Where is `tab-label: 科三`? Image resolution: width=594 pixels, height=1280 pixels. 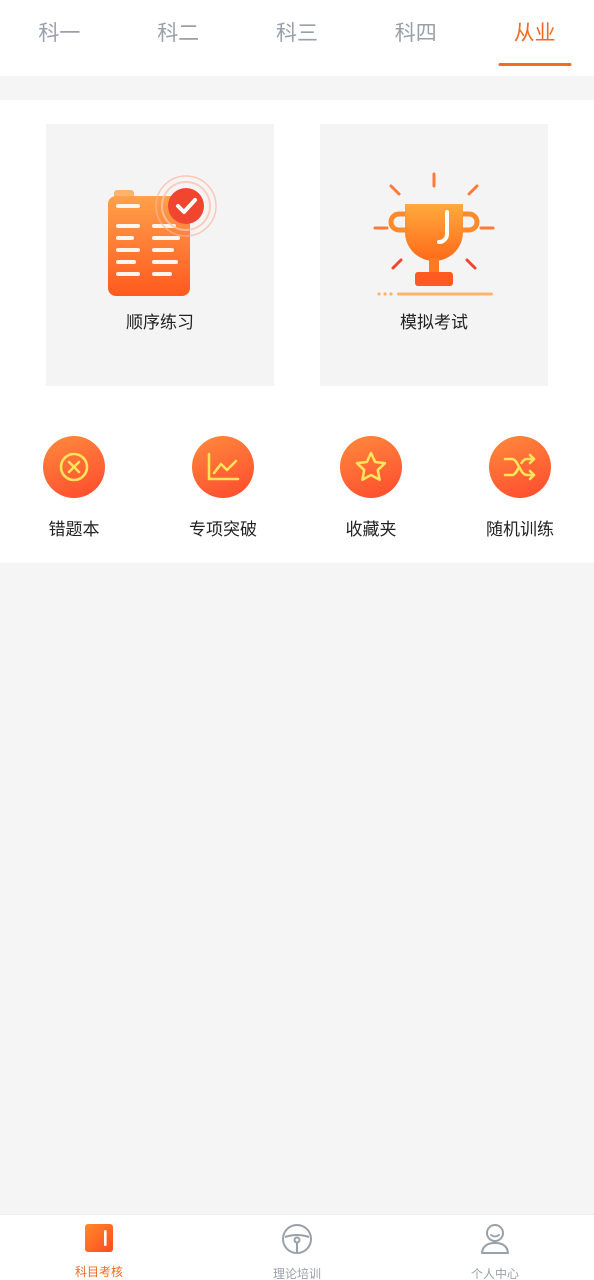 tab-label: 科三 is located at coordinates (296, 33).